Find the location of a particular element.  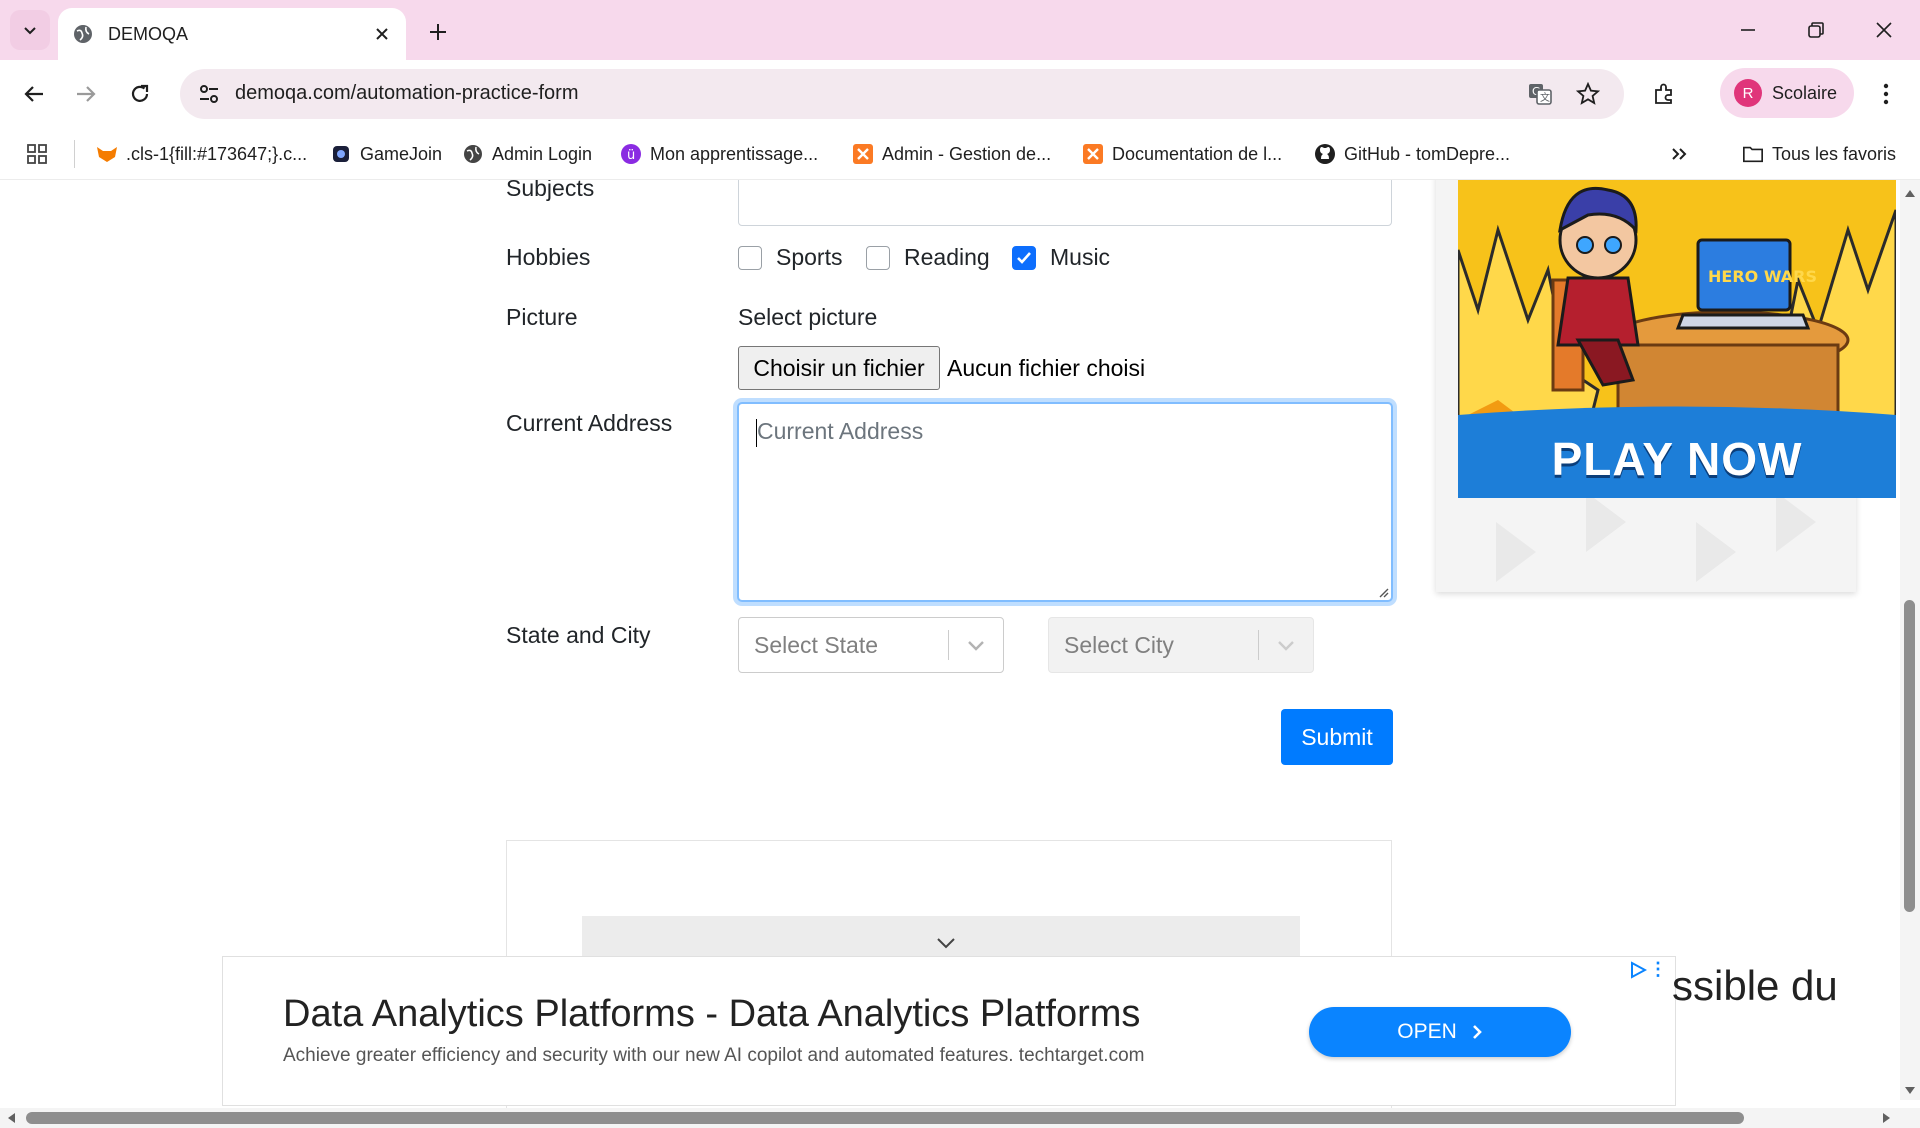

puzzle-icon is located at coordinates (1663, 93).